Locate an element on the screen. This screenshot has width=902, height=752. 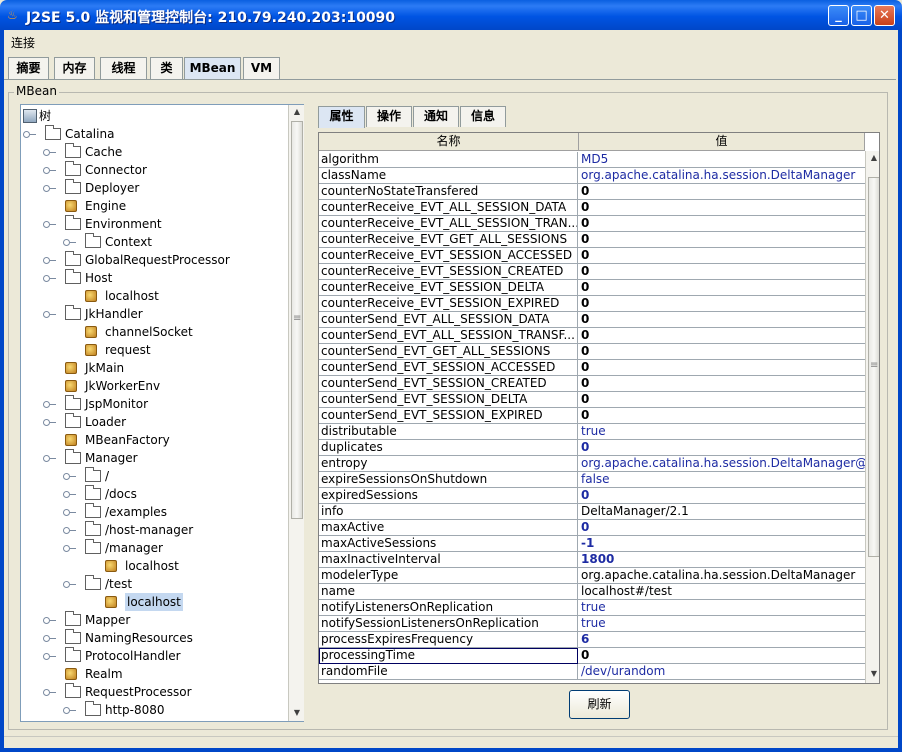
attribute-name-cell: counterSend_EVT_ALL_SESSION_DATA is located at coordinates (448, 320).